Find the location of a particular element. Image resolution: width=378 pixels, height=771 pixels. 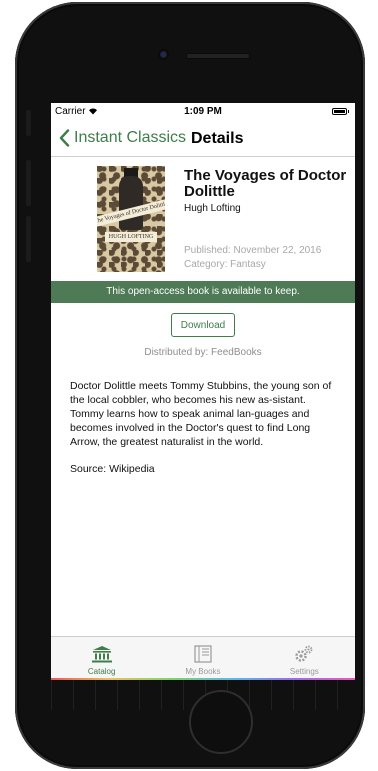

page-title: Details is located at coordinates (217, 138).